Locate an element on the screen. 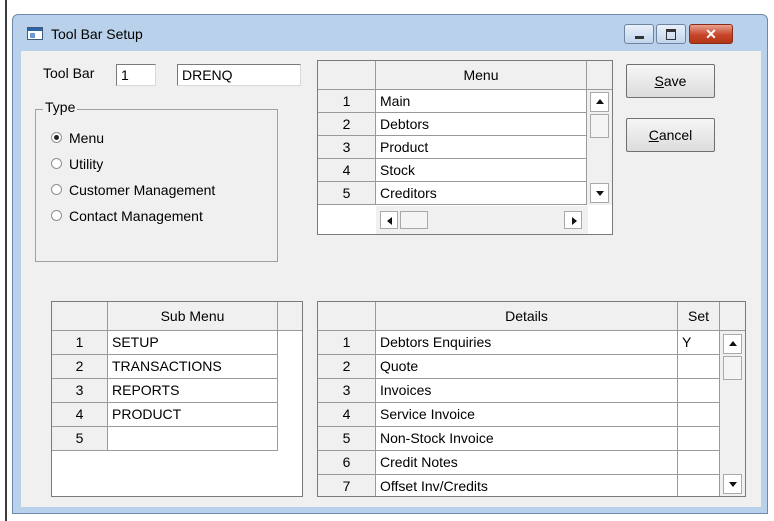  cancel-label: ancel is located at coordinates (675, 135).